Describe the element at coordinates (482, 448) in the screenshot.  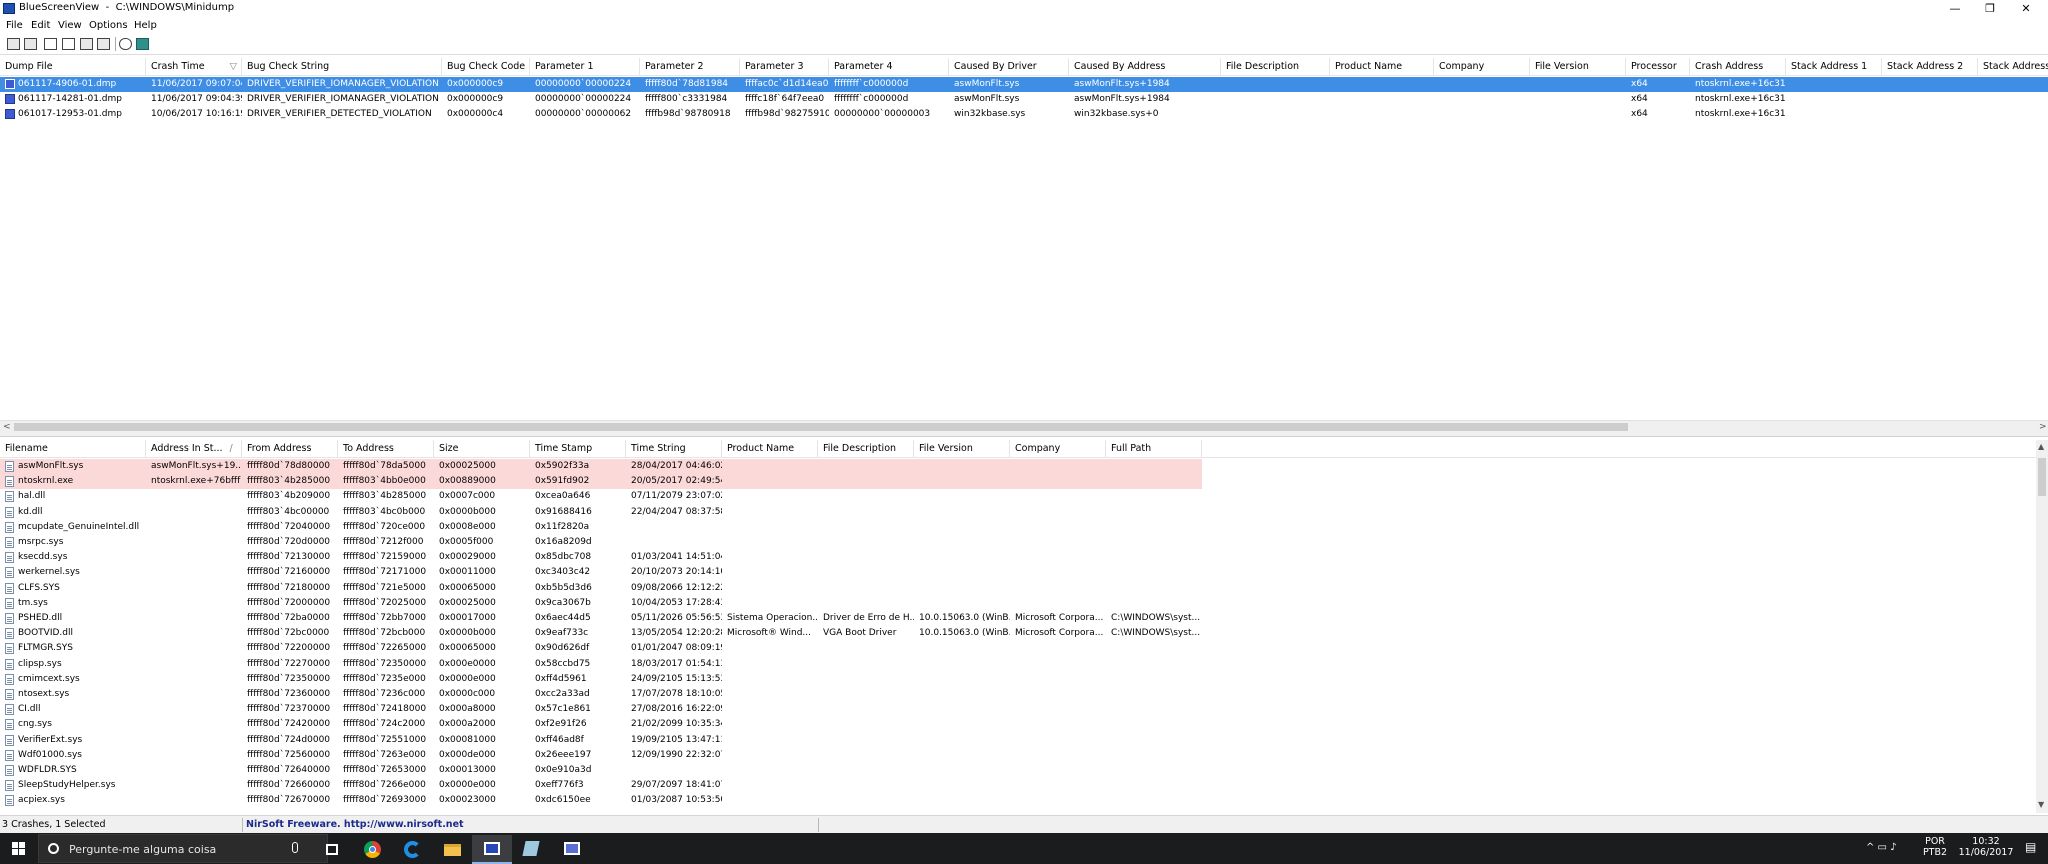
I see `column-size: Size` at that location.